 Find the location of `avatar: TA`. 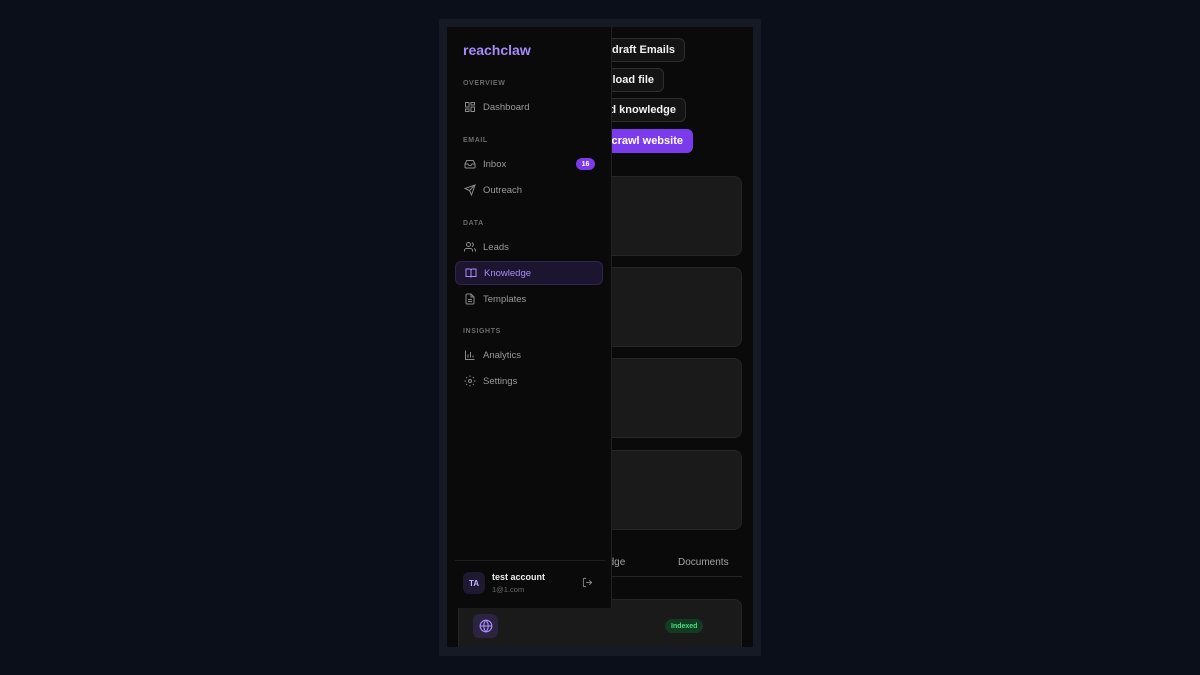

avatar: TA is located at coordinates (474, 583).